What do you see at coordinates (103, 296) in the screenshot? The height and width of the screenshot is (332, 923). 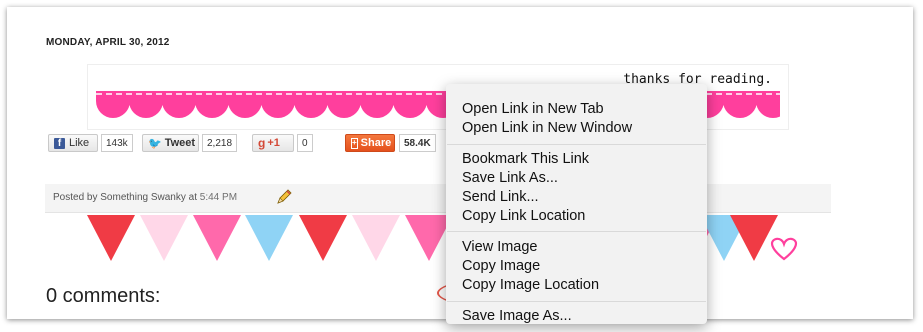 I see `comments-heading: 0 comments:` at bounding box center [103, 296].